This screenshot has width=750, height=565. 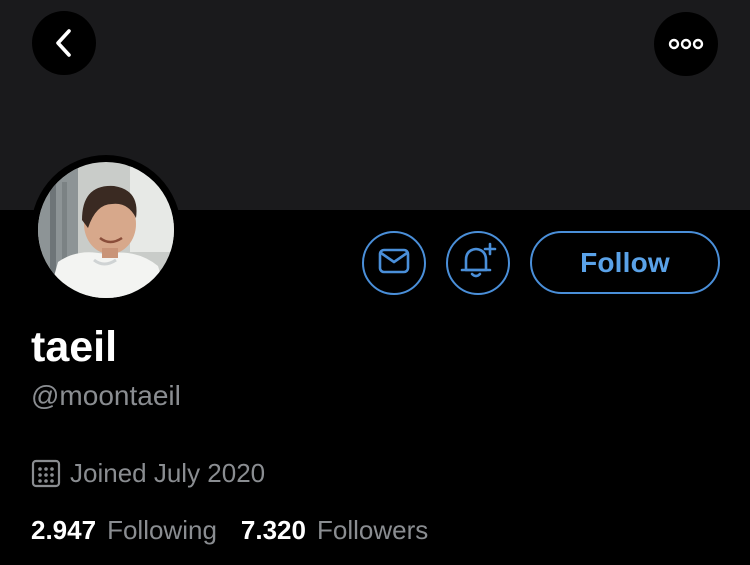 I want to click on bell-plus-icon, so click(x=478, y=263).